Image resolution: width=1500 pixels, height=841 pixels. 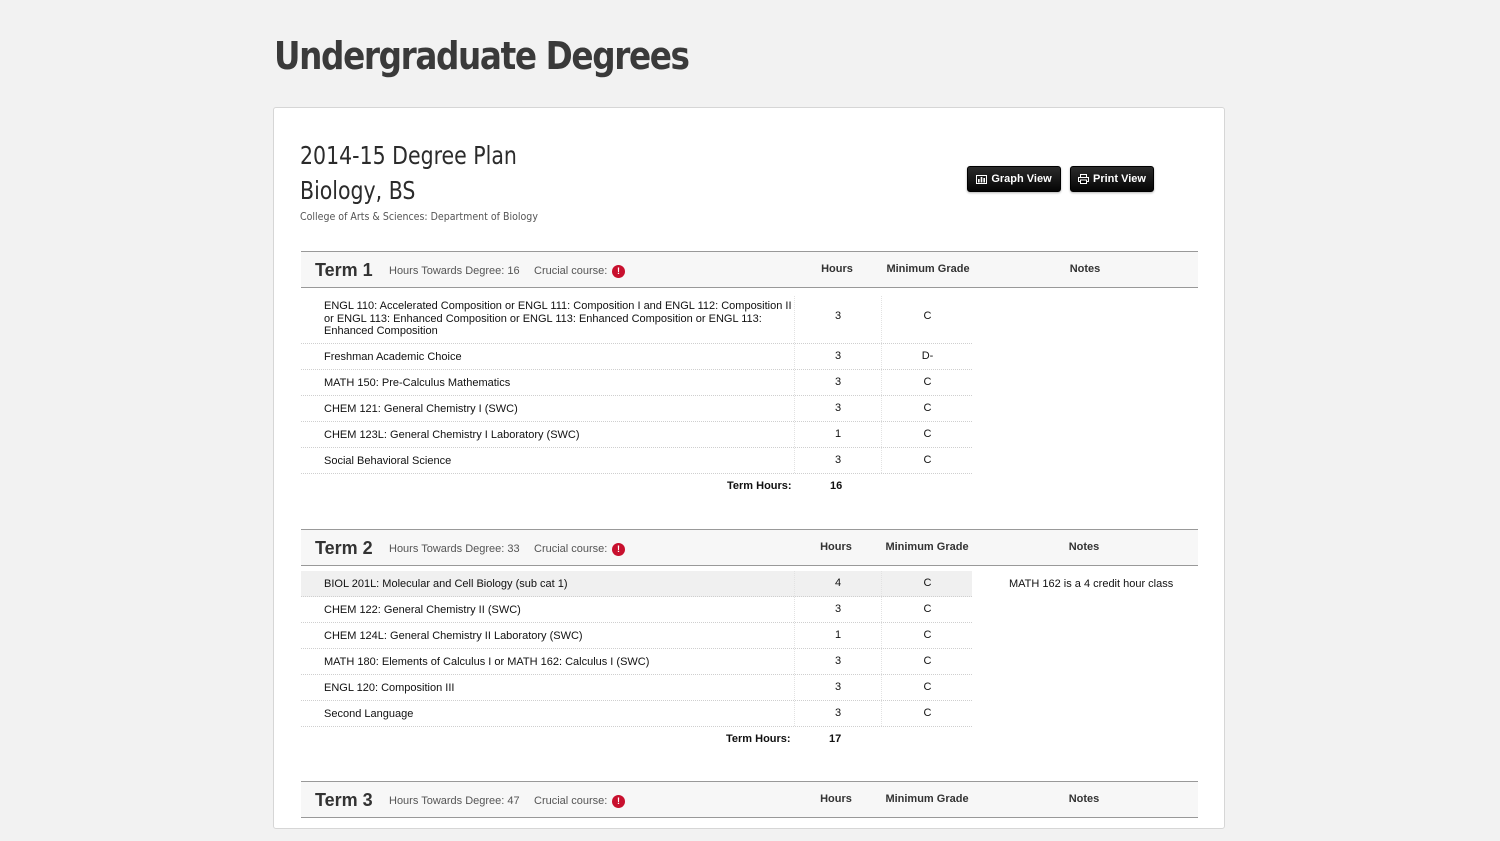 What do you see at coordinates (369, 714) in the screenshot?
I see `course-name: Second Language` at bounding box center [369, 714].